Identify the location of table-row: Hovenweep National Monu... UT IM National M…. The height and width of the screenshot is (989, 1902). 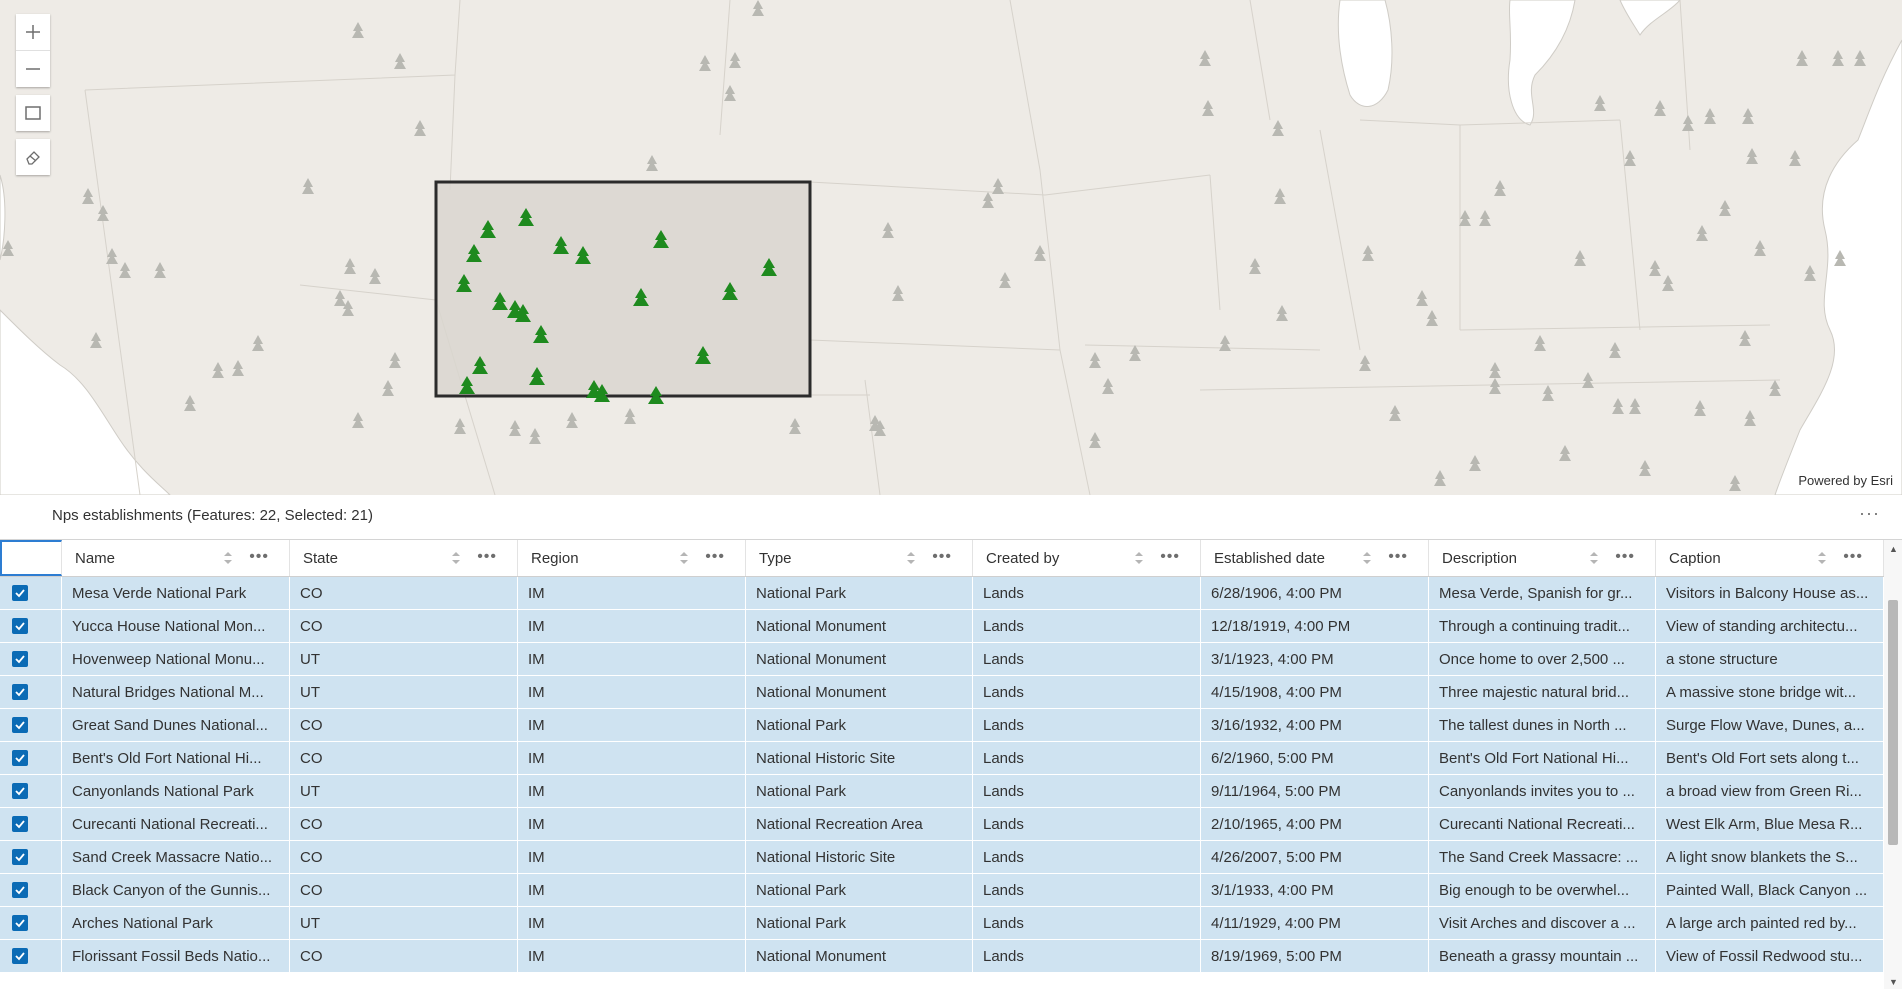
(942, 659).